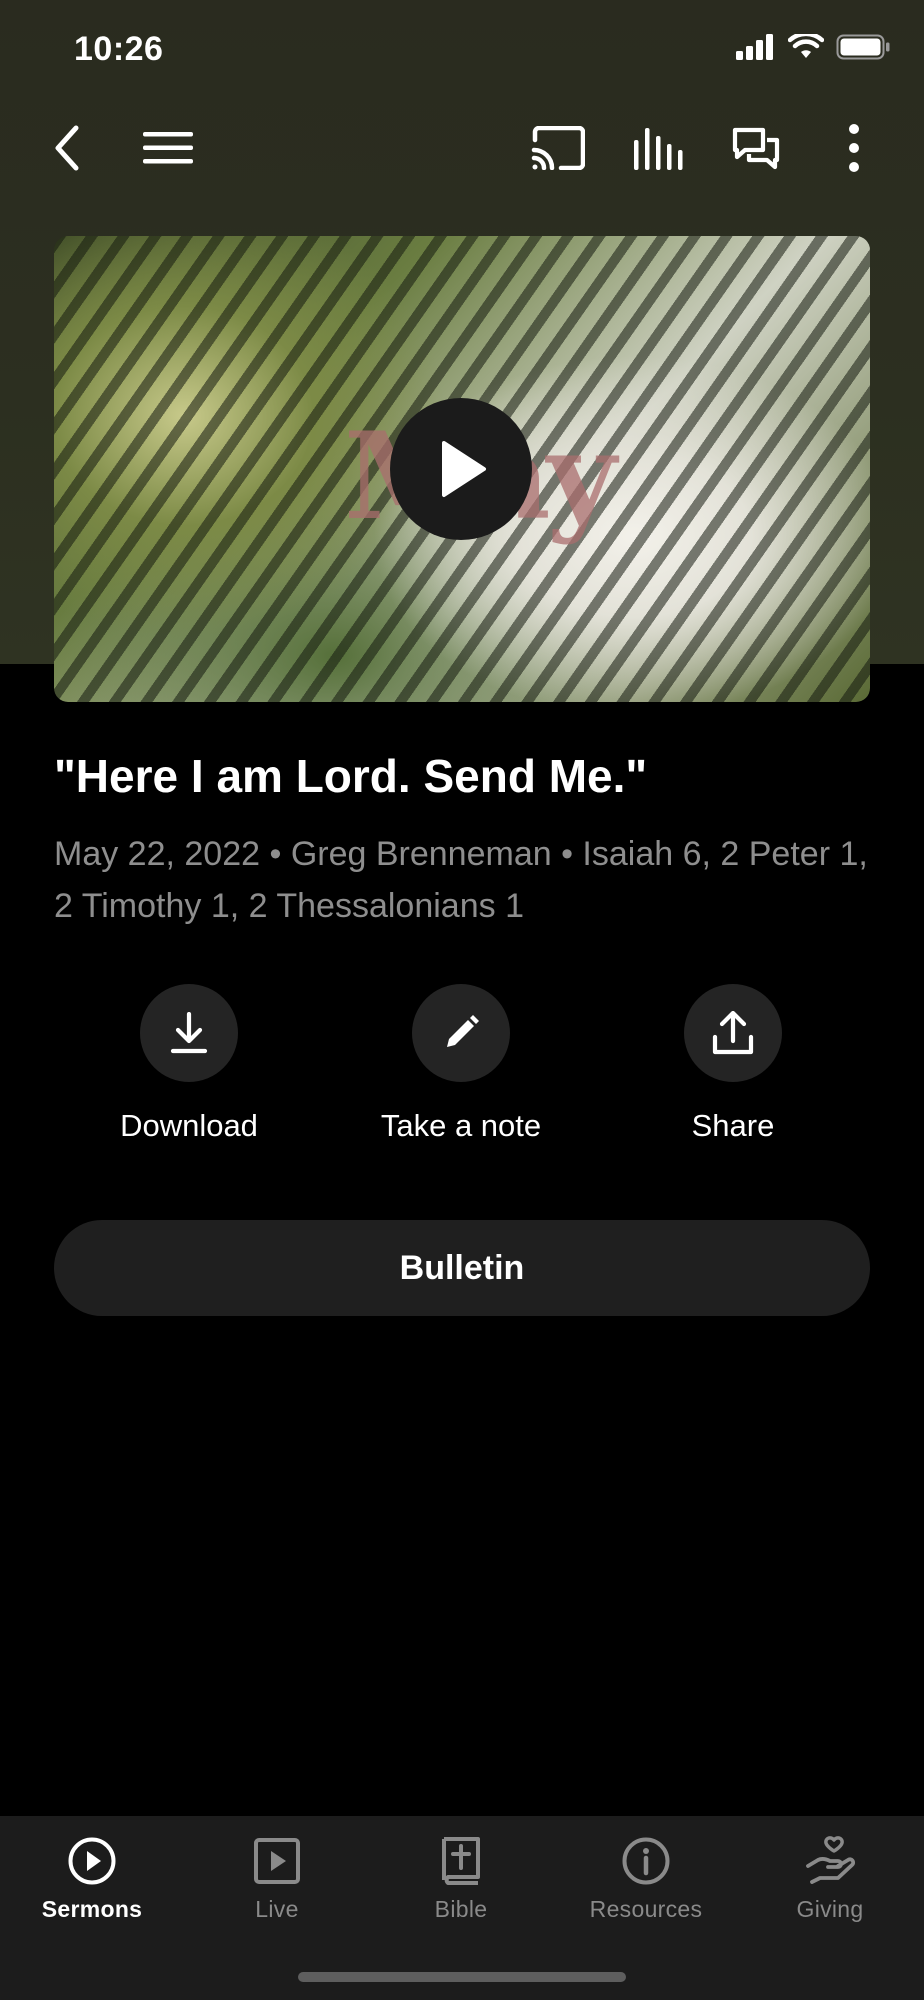 The image size is (924, 2000). I want to click on tab-resources-label: Resources, so click(646, 1909).